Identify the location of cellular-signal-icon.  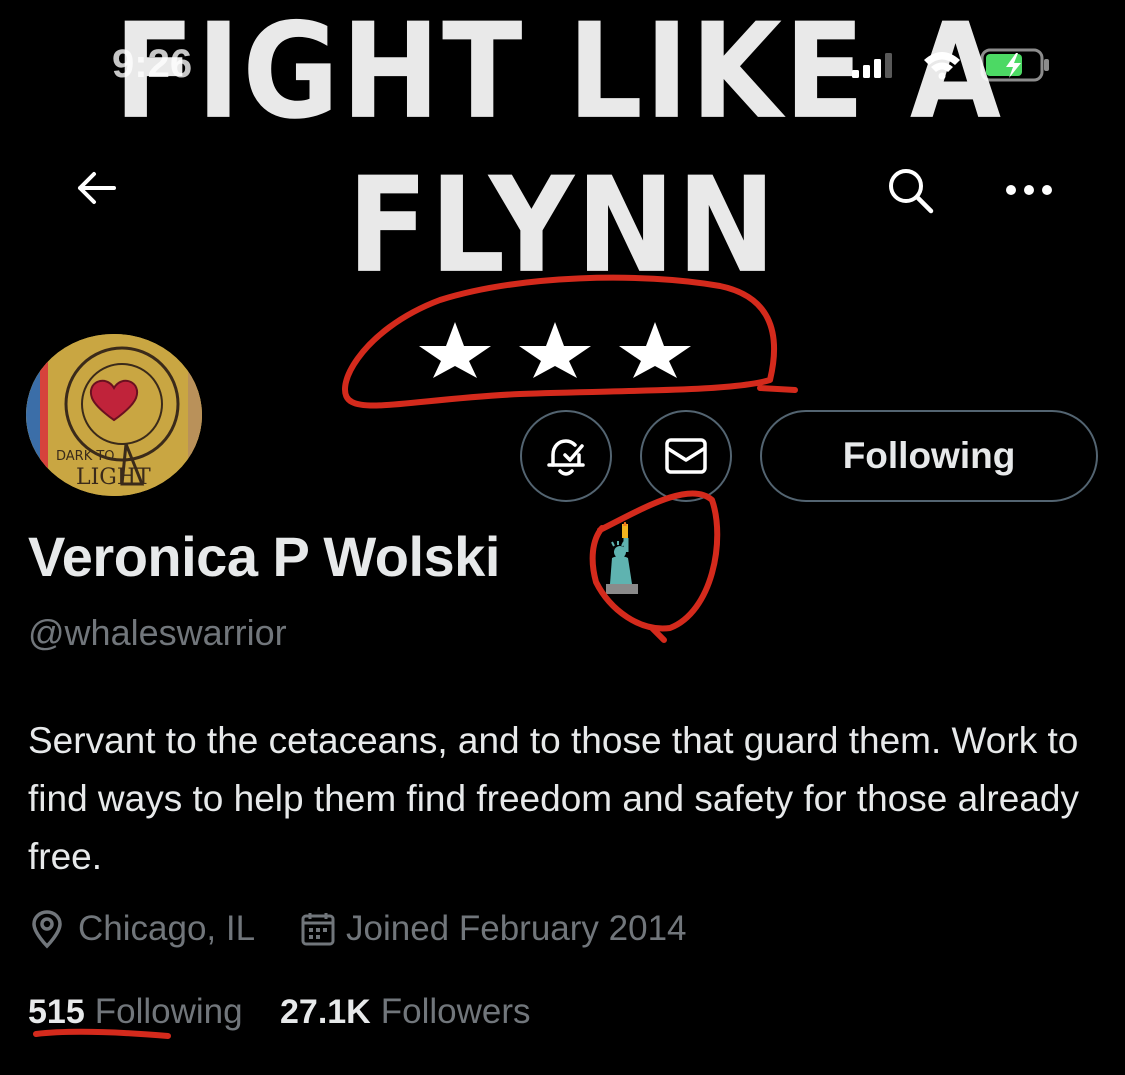
(872, 65).